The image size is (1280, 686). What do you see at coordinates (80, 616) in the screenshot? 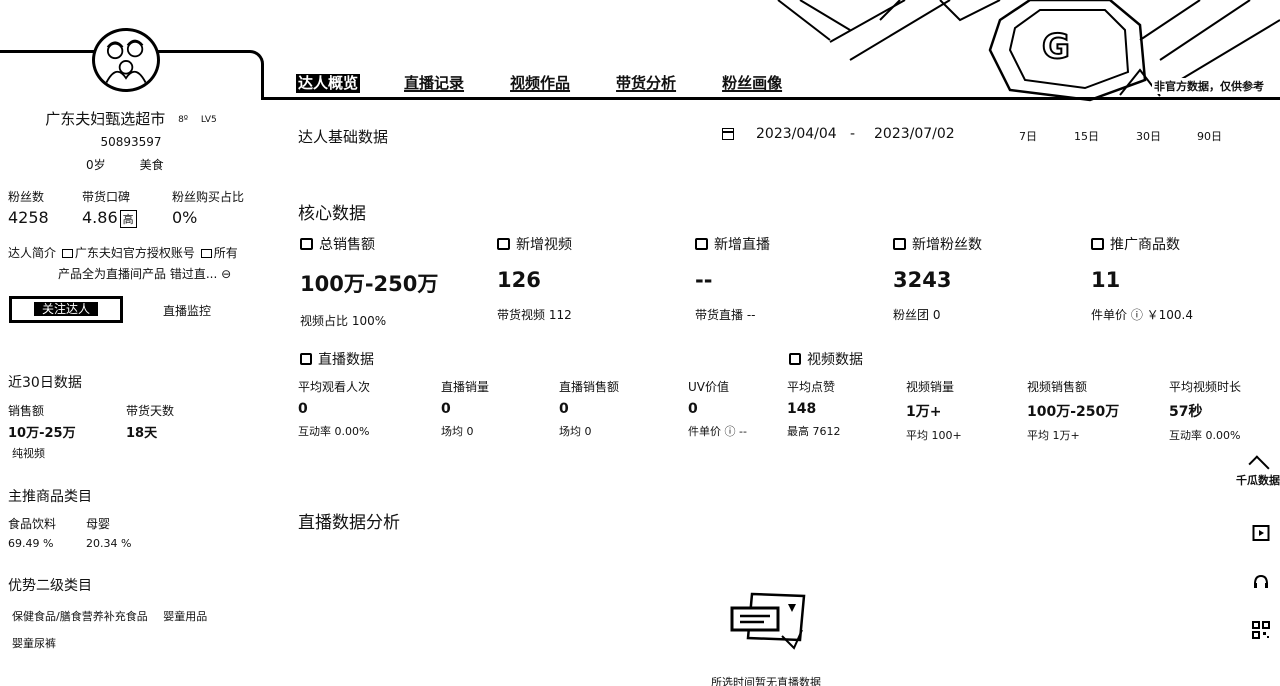
I see `category-tag: 保健食品/膳食营养补充食品` at bounding box center [80, 616].